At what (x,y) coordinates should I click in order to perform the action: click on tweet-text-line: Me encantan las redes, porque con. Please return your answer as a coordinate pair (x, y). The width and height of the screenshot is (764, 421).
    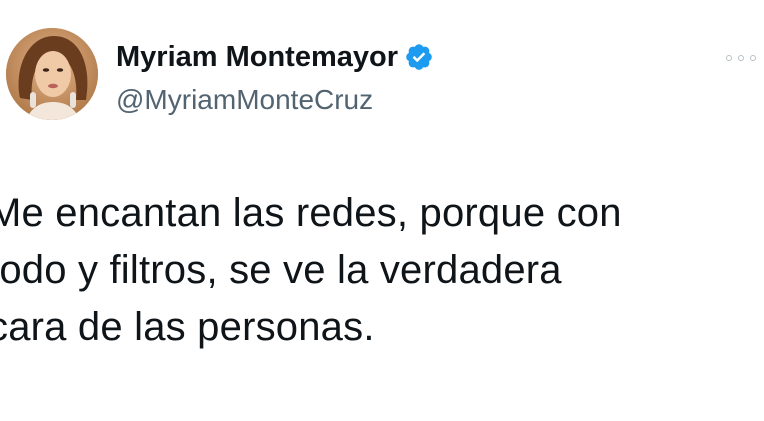
    Looking at the image, I should click on (311, 213).